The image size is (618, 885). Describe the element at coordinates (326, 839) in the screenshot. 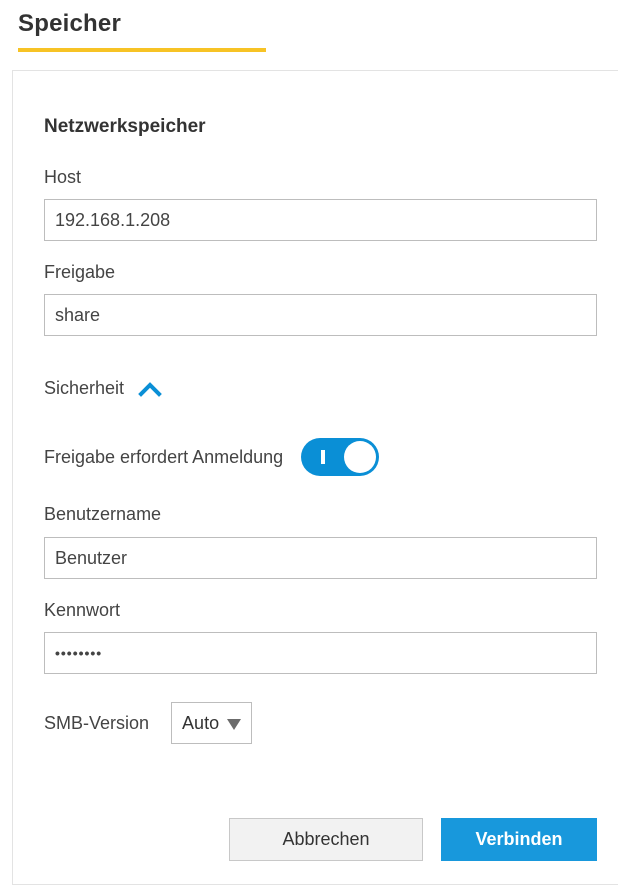

I see `cancel-button: Abbrechen` at that location.